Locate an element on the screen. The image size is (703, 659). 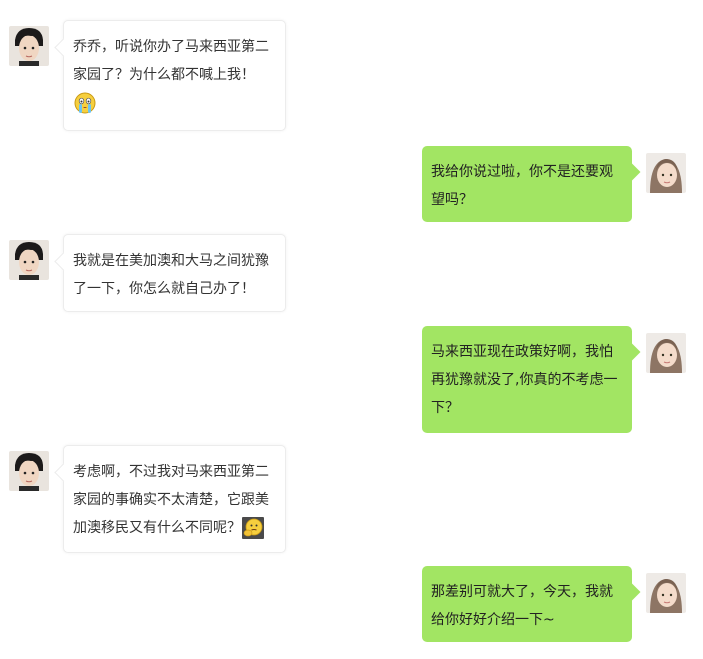
message-bubble-incoming: 乔乔，听说你办了马来西亚第二家园了？为什么都不喊上我！ is located at coordinates (170, 75).